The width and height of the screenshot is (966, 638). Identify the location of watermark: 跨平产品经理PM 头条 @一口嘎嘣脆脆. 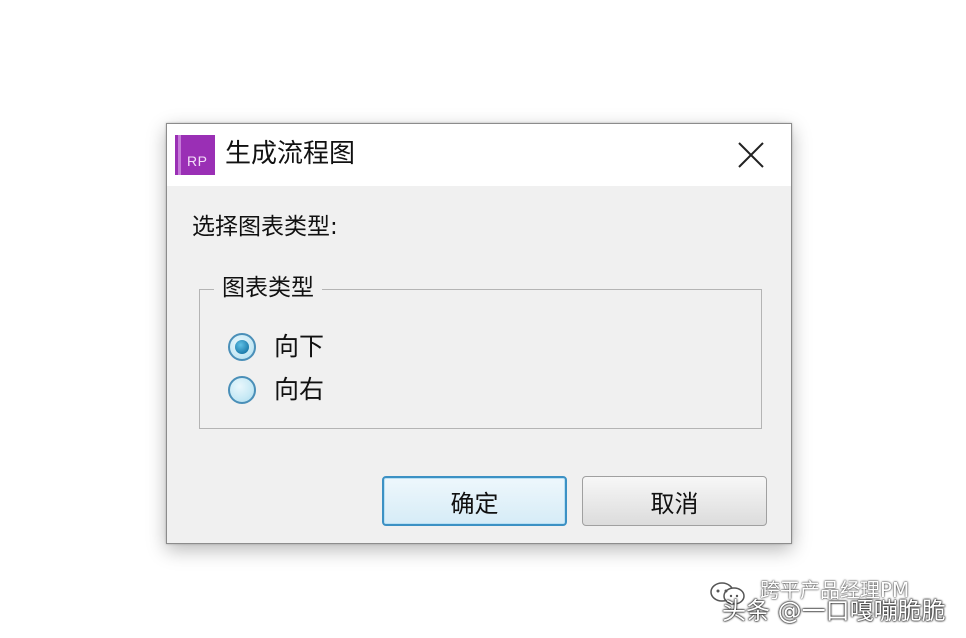
(833, 606).